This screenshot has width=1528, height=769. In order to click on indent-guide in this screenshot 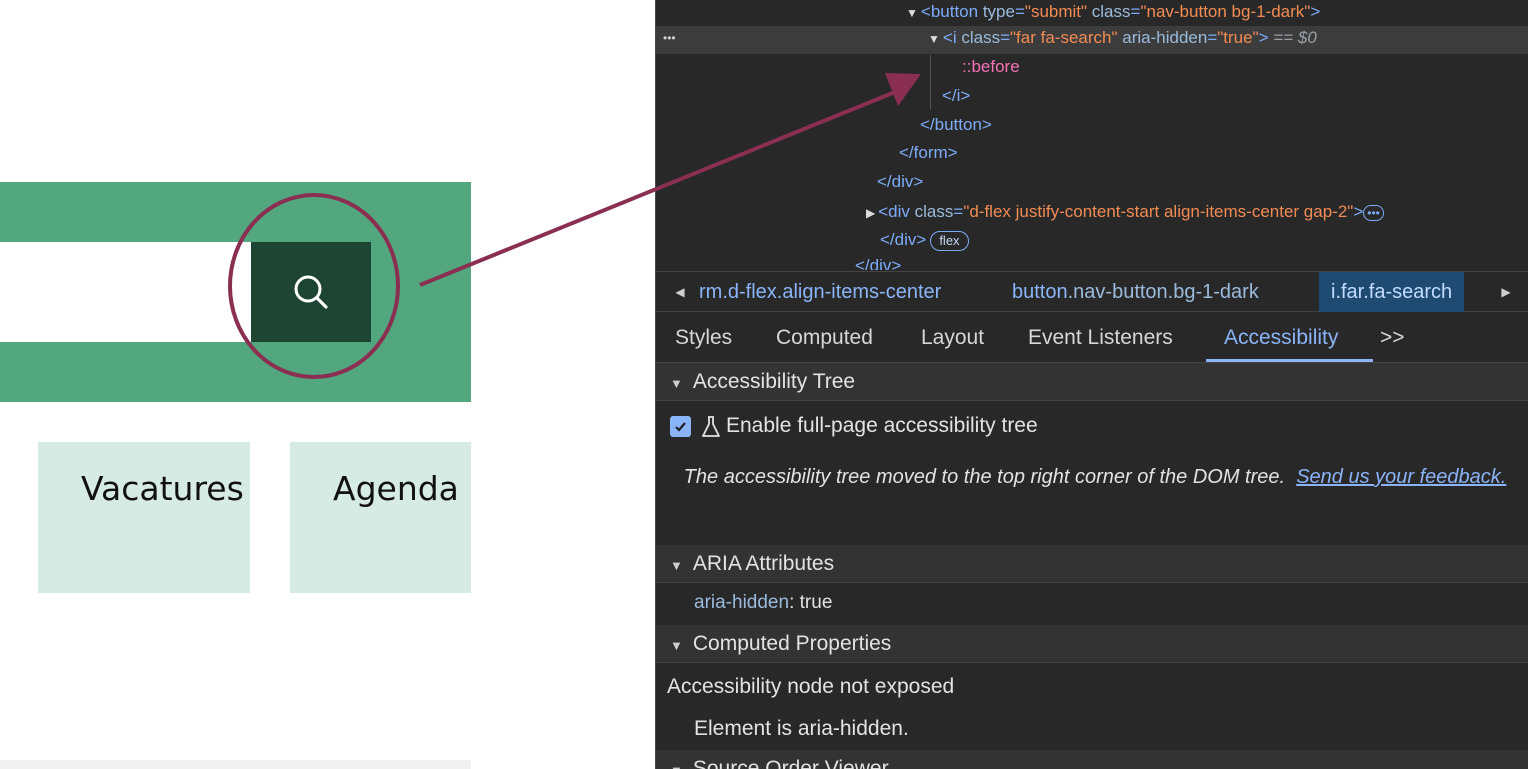, I will do `click(930, 82)`.